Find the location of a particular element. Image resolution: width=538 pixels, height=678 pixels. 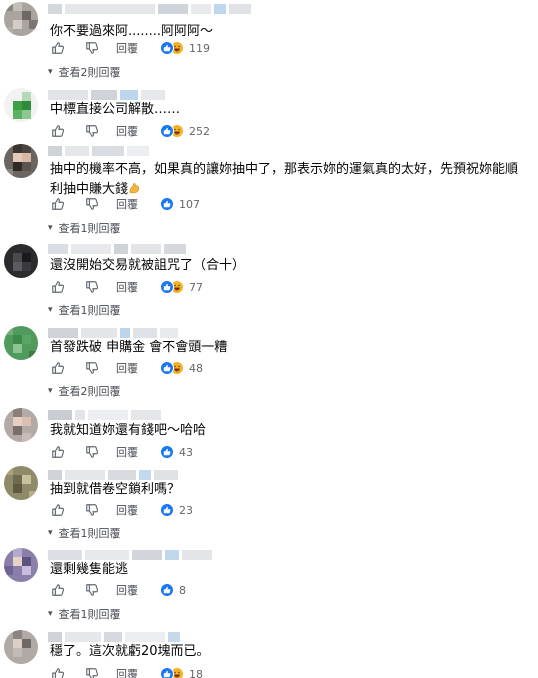

comment-actions: 回覆 18 is located at coordinates (126, 672).